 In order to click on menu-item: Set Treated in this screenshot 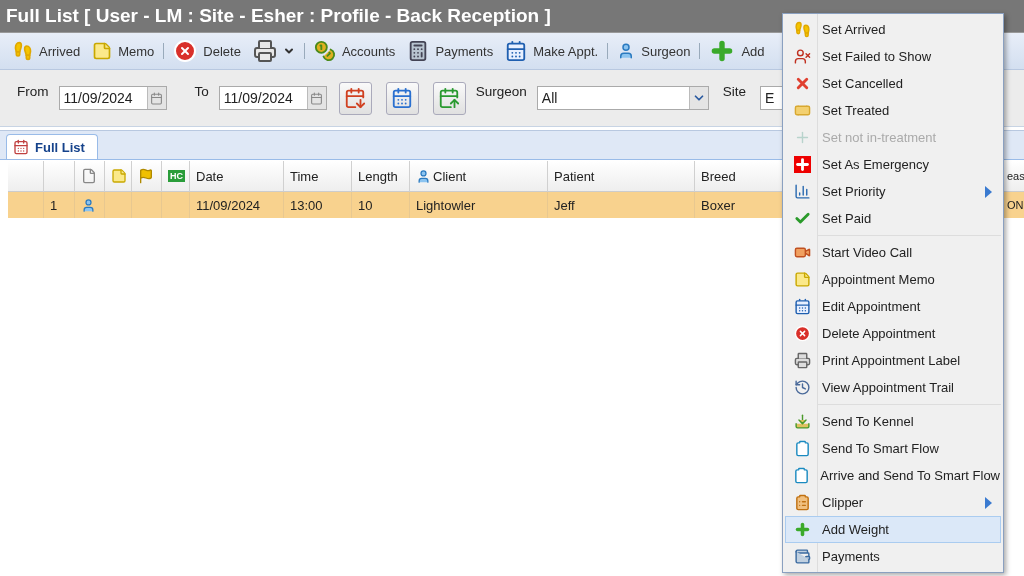, I will do `click(893, 110)`.